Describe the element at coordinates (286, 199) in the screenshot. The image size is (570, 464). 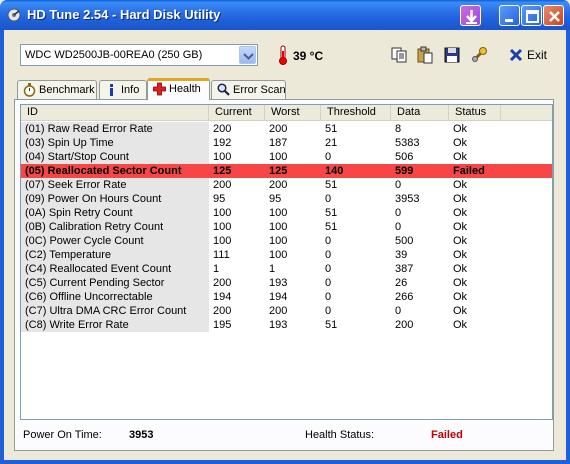
I see `table-row: (09) Power On Hours Count 95 95 0 3953 Ok` at that location.